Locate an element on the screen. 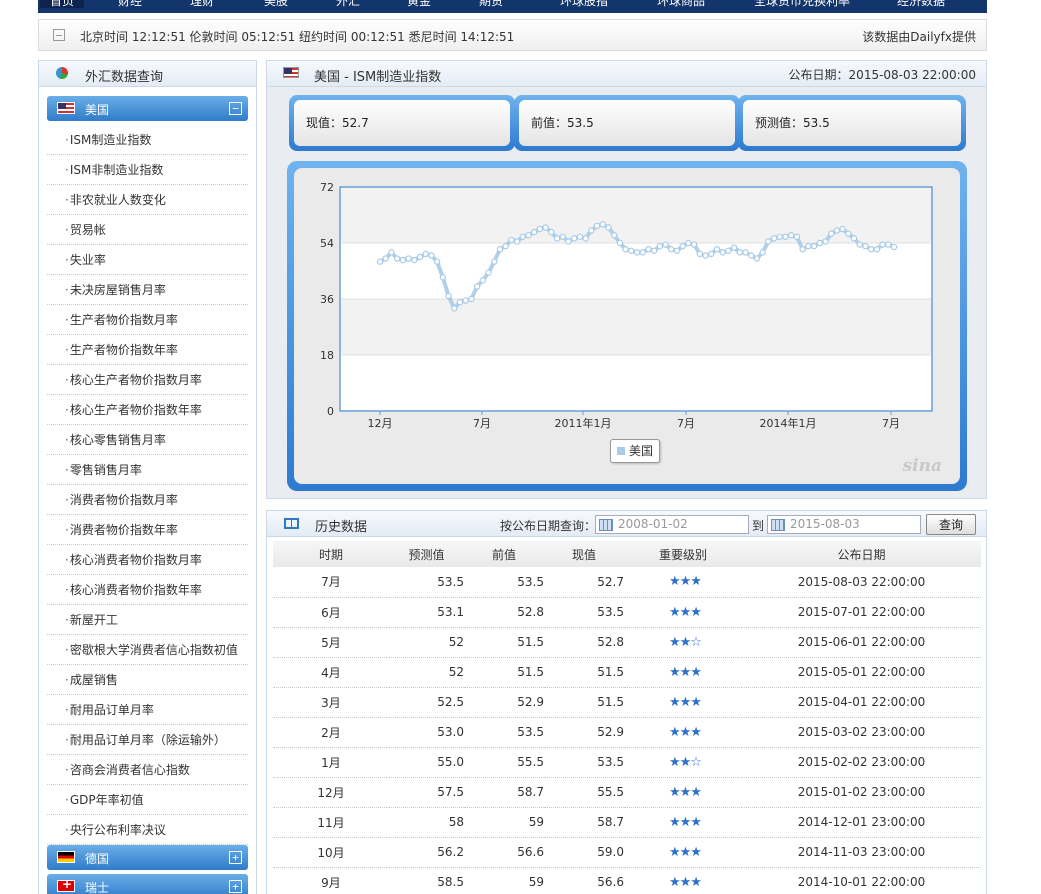  country-us: 美国 − is located at coordinates (147, 108).